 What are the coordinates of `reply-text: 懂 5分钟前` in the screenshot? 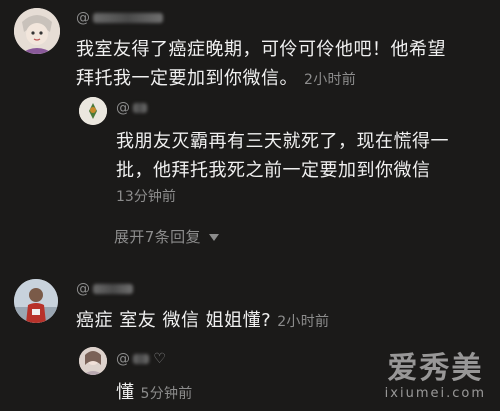 It's located at (154, 393).